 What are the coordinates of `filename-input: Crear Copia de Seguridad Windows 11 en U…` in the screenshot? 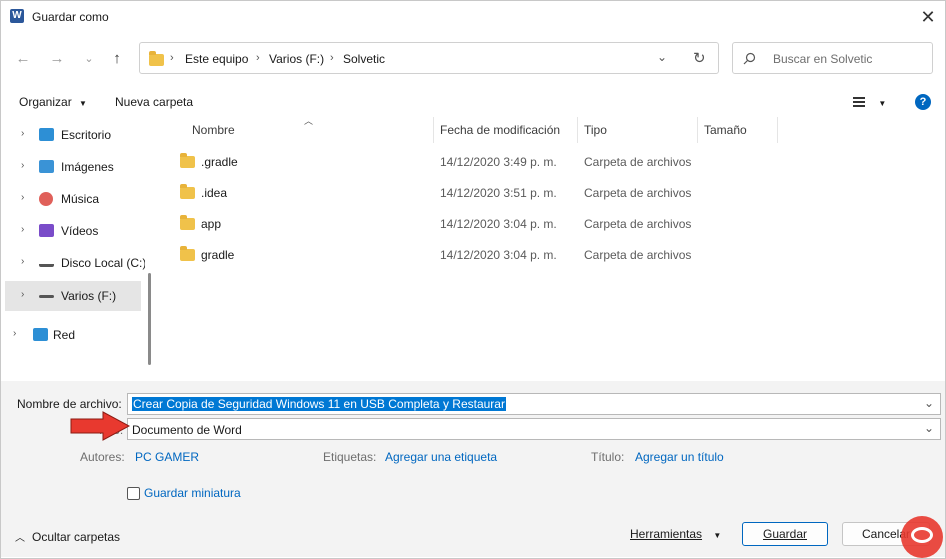 It's located at (534, 404).